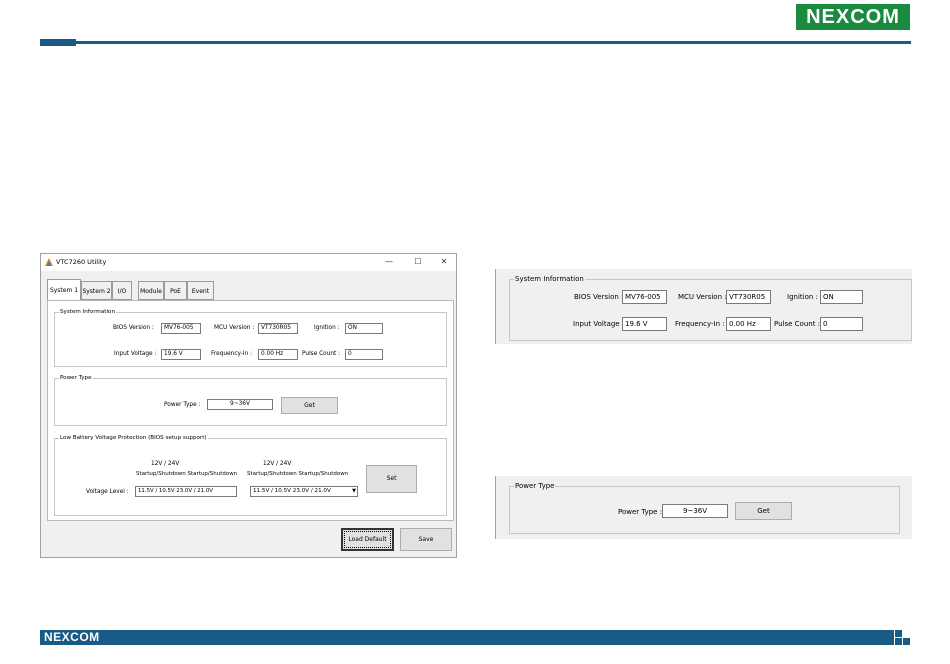 The width and height of the screenshot is (950, 664). What do you see at coordinates (802, 297) in the screenshot?
I see `zoom-ignition-label: Ignition :` at bounding box center [802, 297].